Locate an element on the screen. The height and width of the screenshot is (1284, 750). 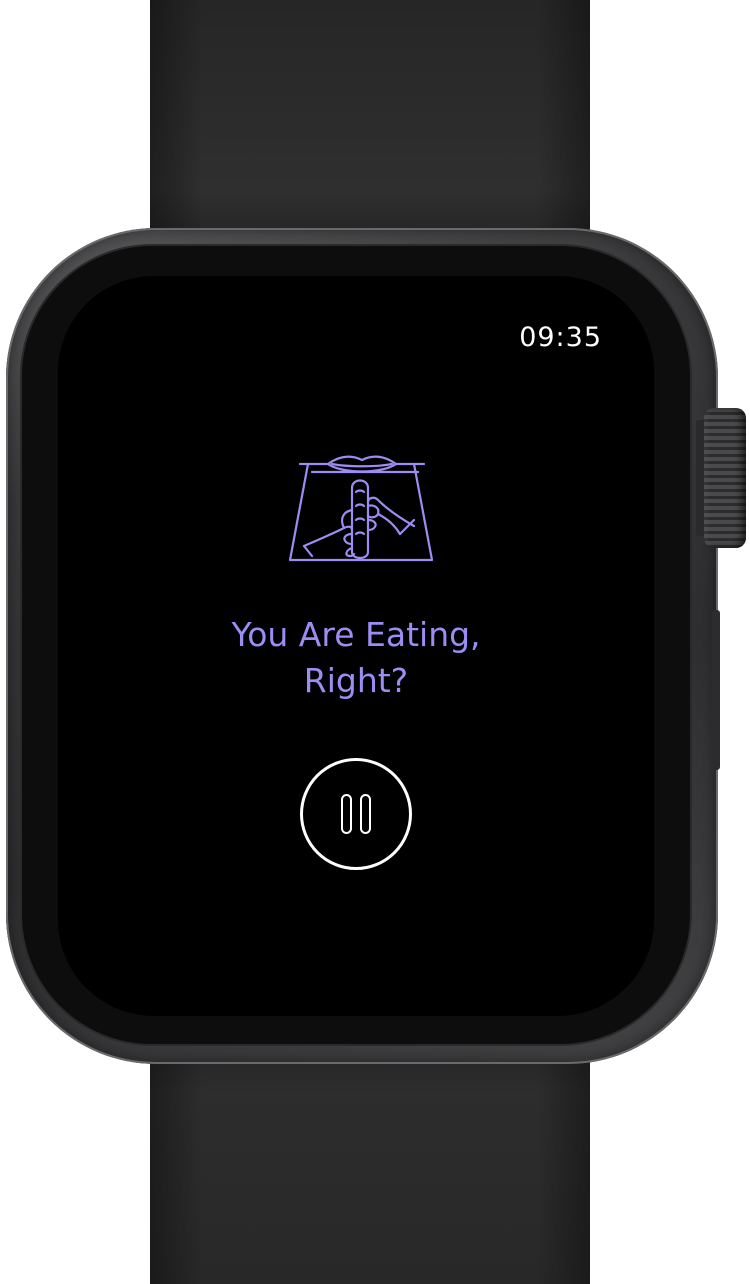
pause-bar-right is located at coordinates (365, 814).